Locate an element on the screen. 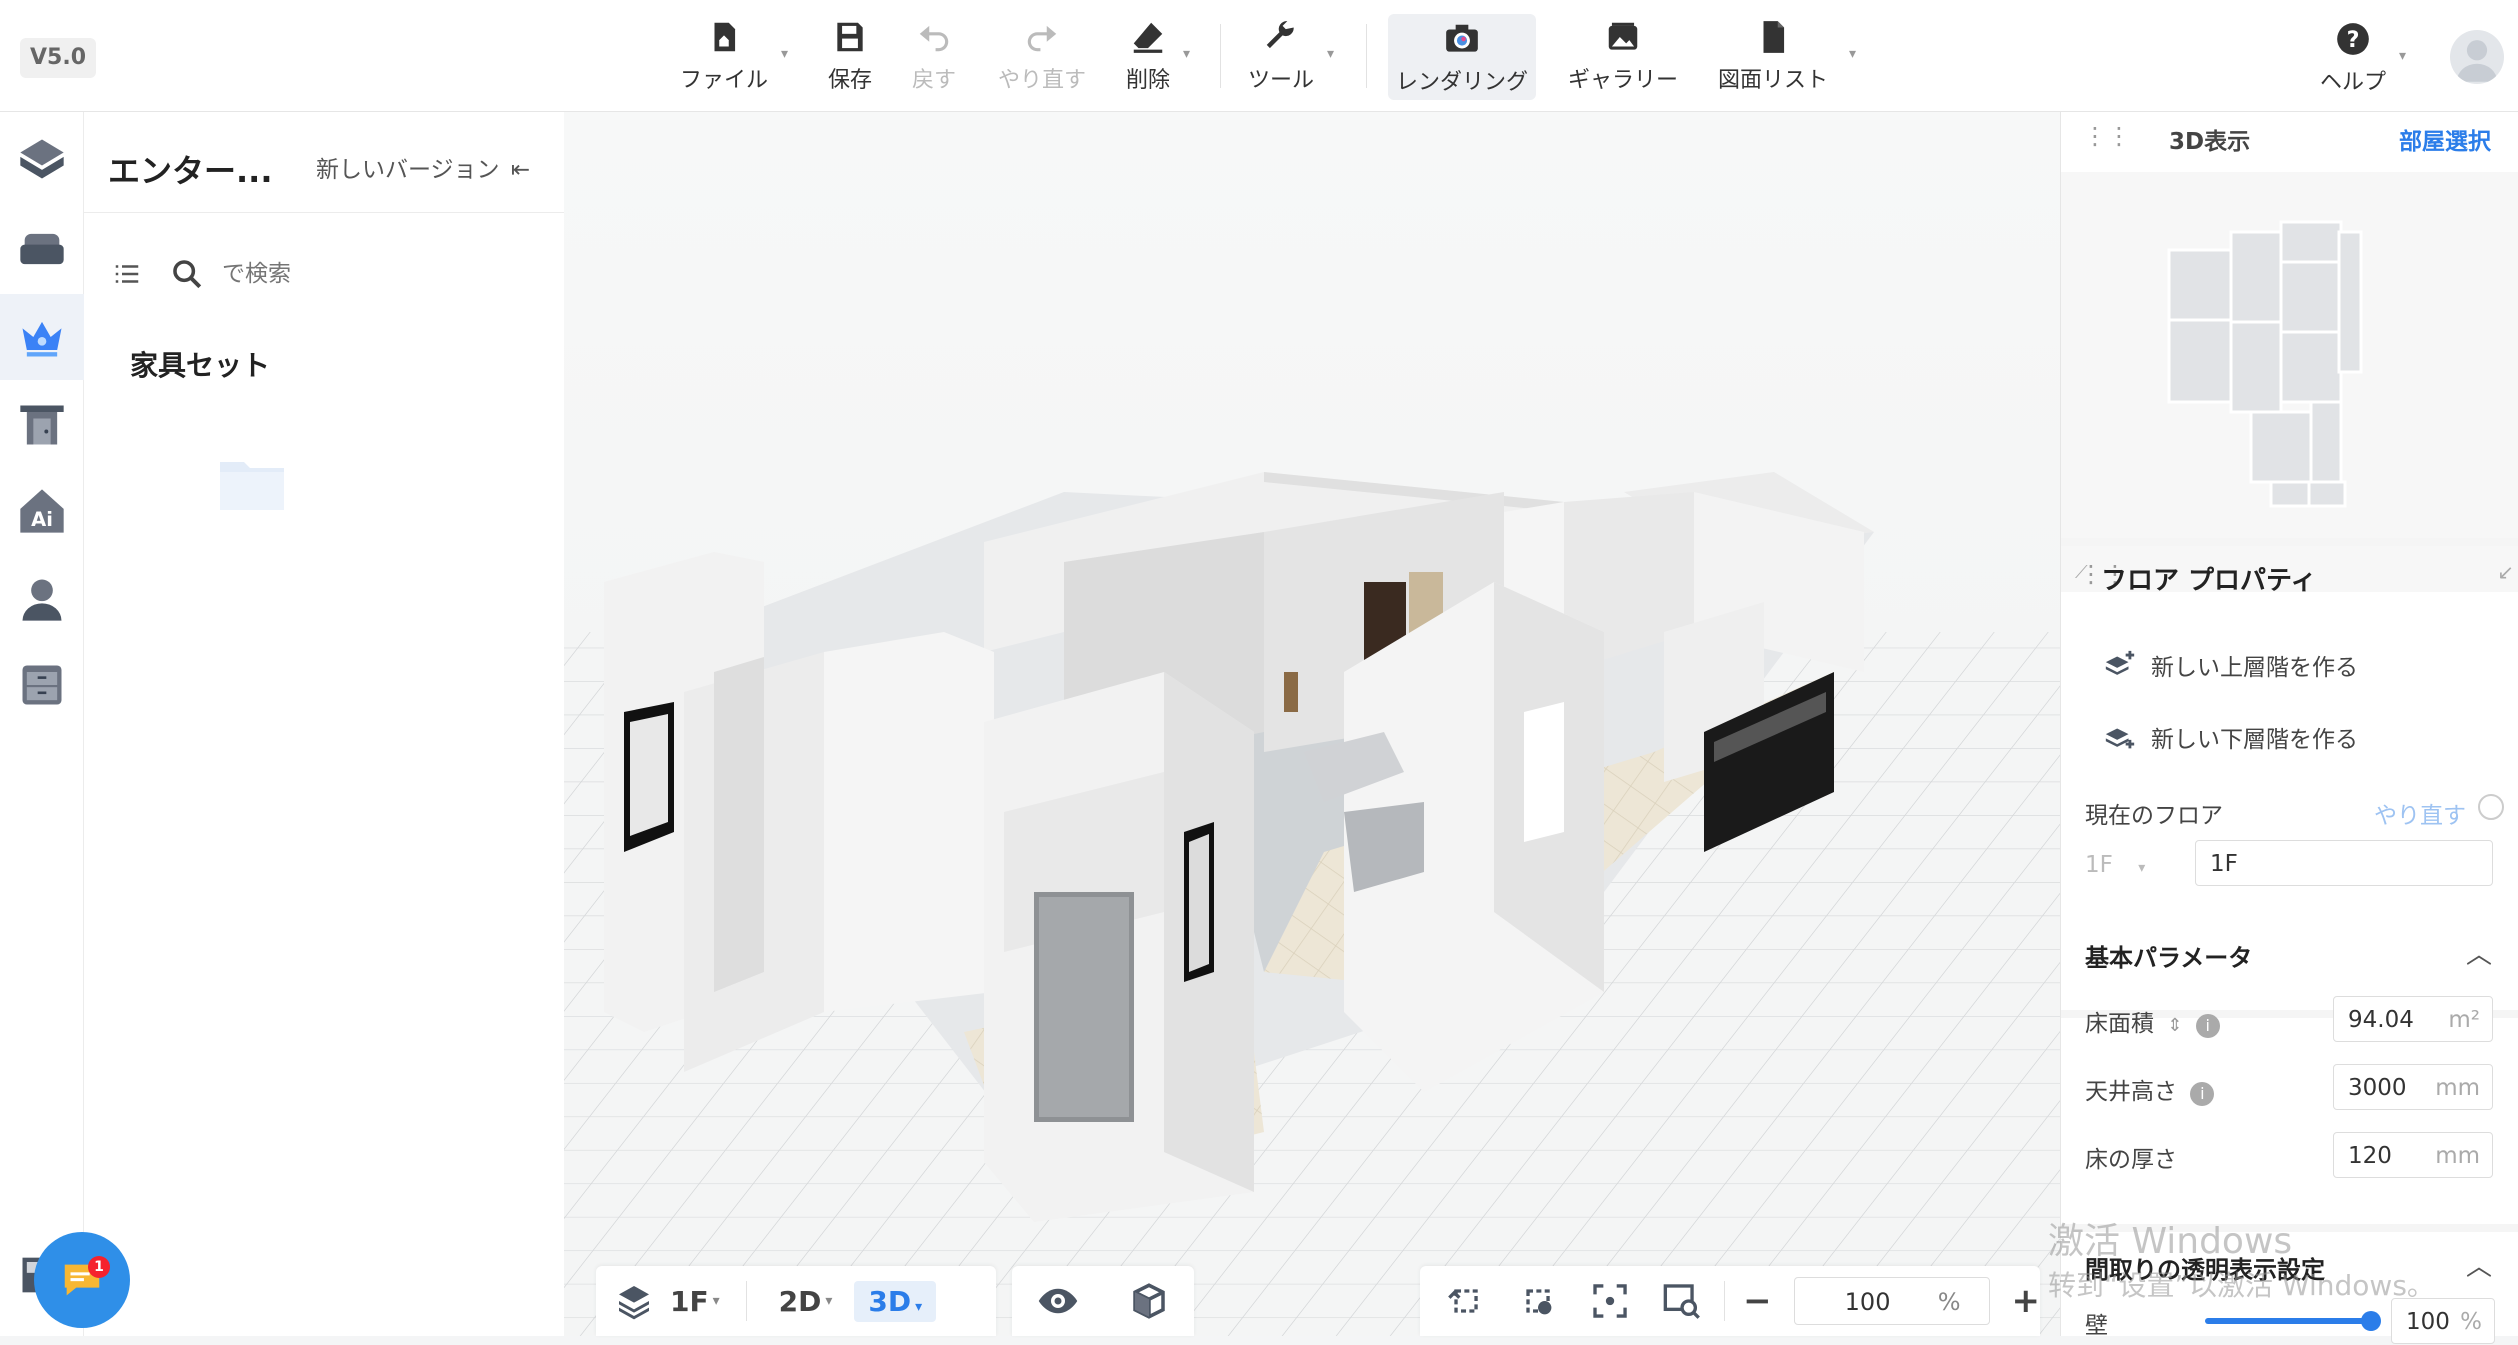 This screenshot has height=1345, width=2518. drawing-list-button: 図面リスト ▾ is located at coordinates (1787, 58).